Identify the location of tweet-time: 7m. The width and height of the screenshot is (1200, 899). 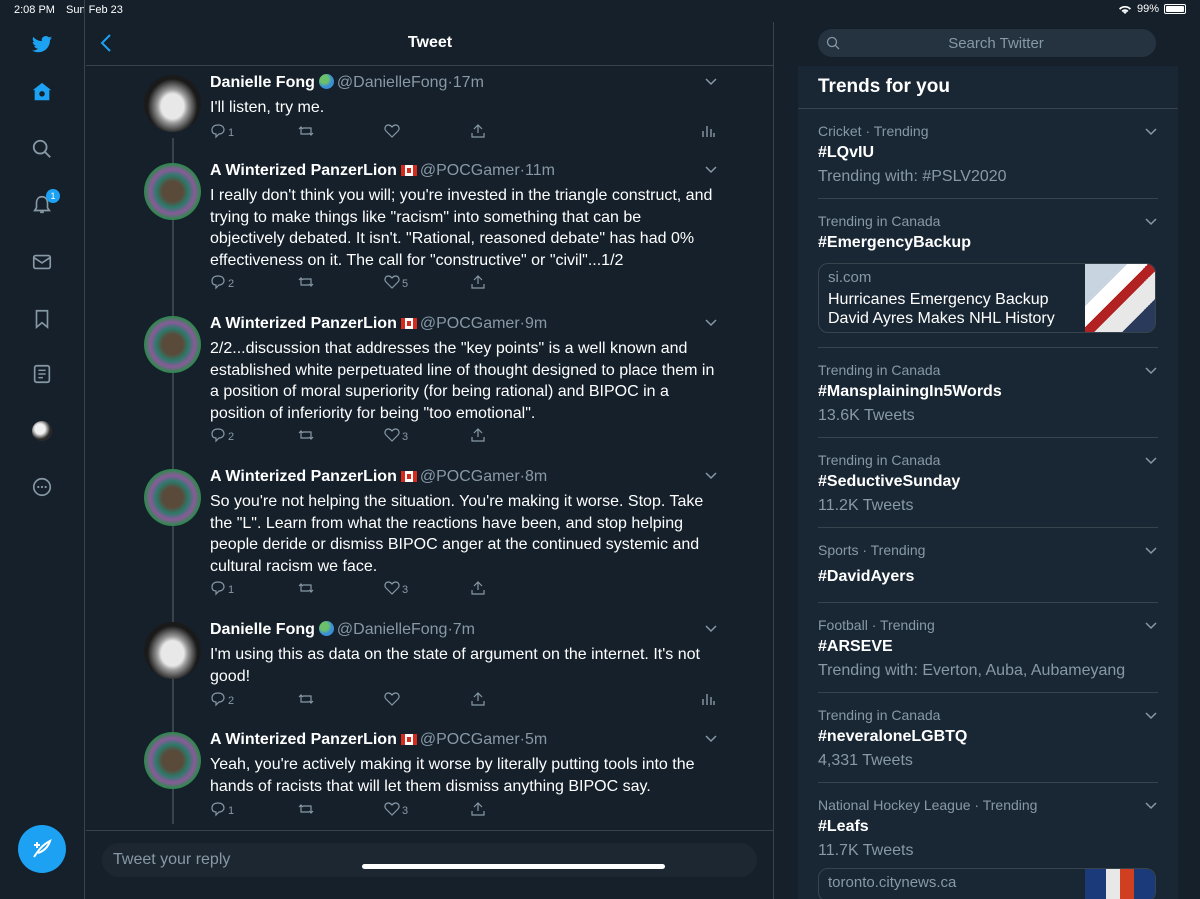
(464, 629).